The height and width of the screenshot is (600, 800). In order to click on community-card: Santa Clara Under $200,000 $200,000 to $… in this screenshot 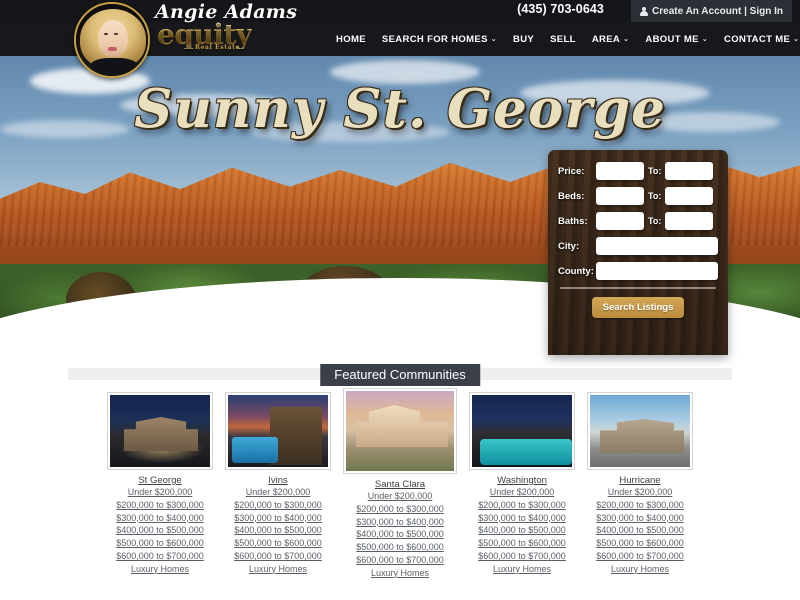, I will do `click(400, 484)`.